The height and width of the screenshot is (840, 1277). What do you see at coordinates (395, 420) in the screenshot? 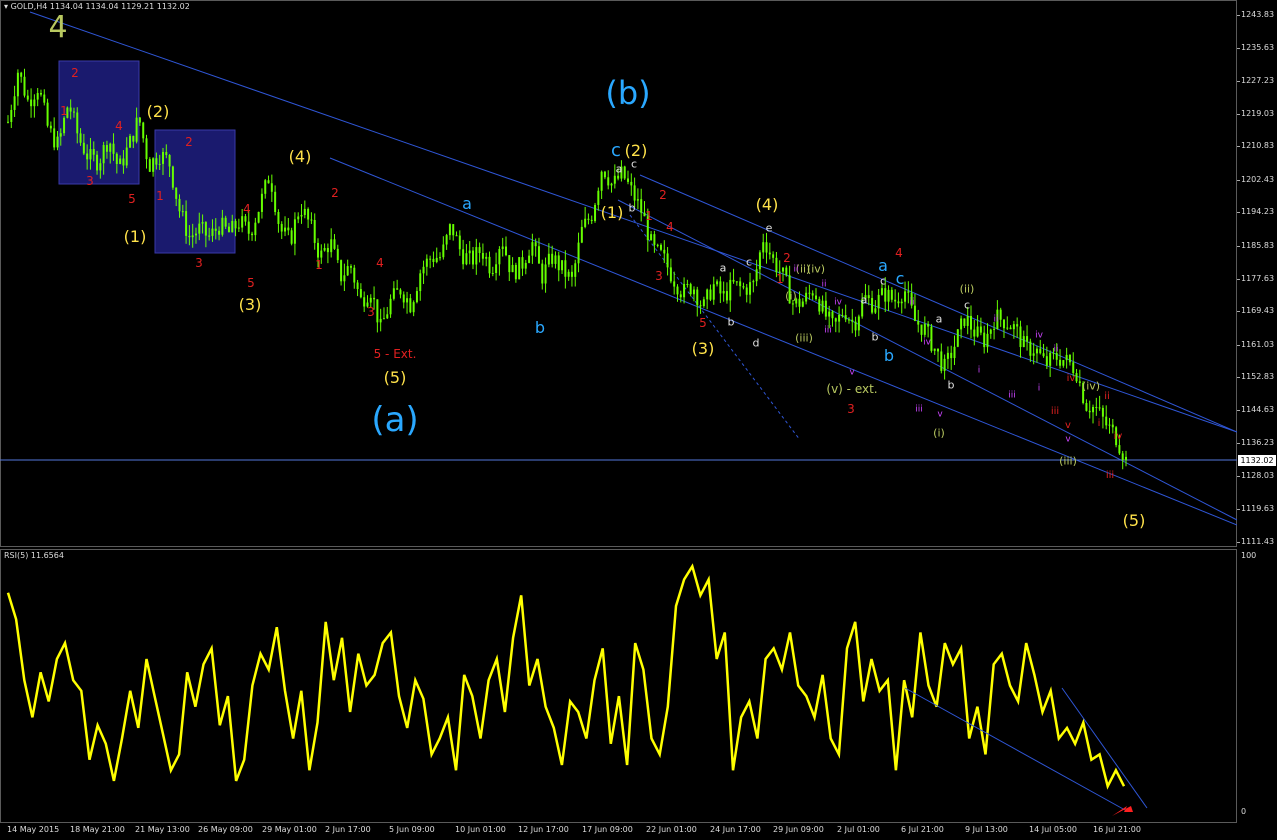
I see `wave-label: (a)` at bounding box center [395, 420].